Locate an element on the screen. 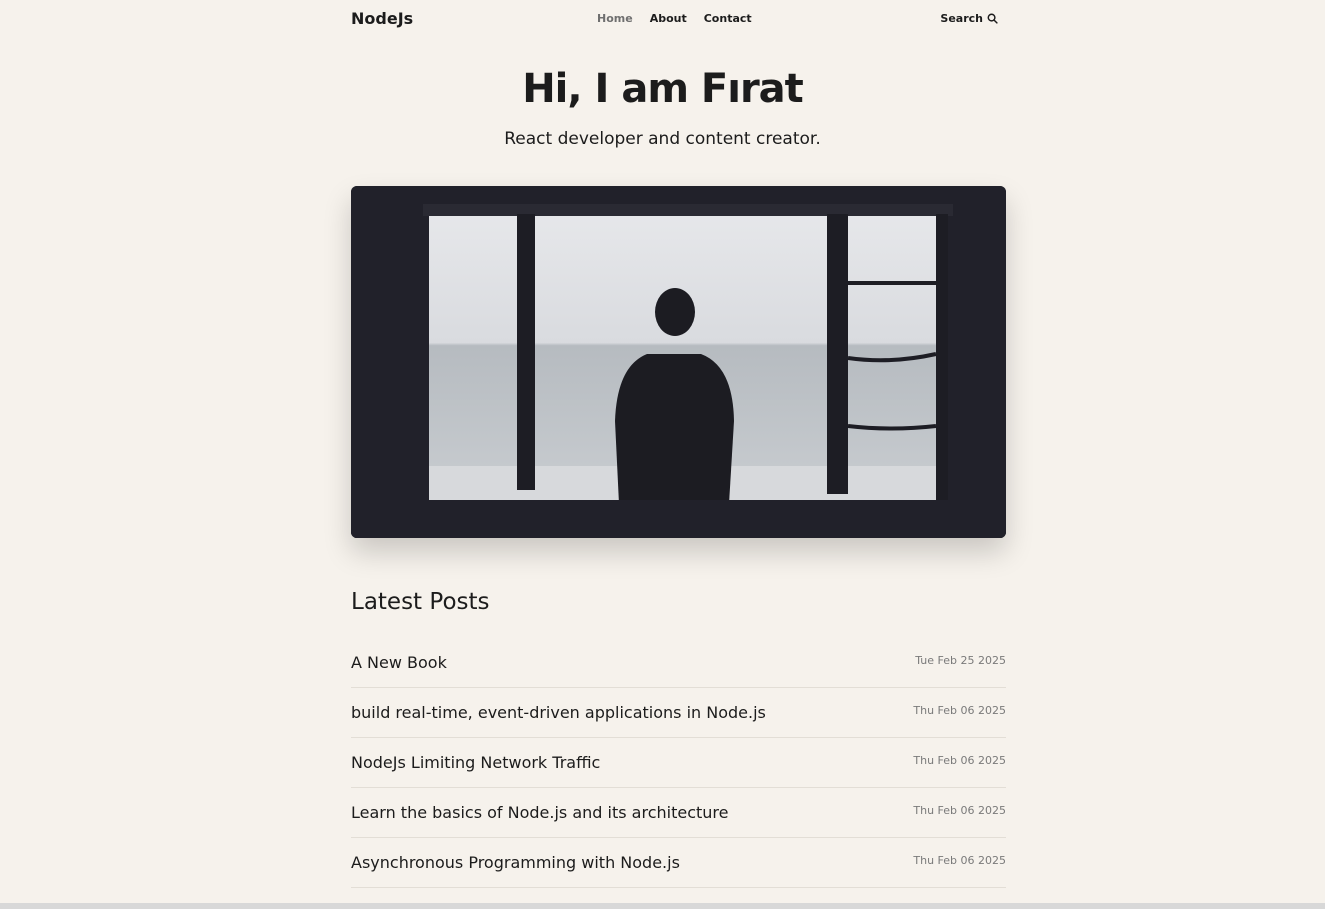 The width and height of the screenshot is (1325, 909). search-label: Search is located at coordinates (961, 18).